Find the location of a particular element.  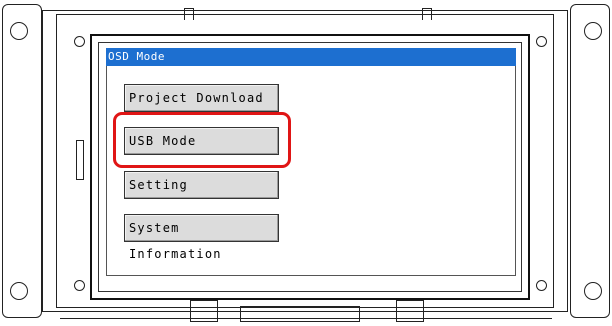

osd-title: OSD Mode is located at coordinates (136, 56).